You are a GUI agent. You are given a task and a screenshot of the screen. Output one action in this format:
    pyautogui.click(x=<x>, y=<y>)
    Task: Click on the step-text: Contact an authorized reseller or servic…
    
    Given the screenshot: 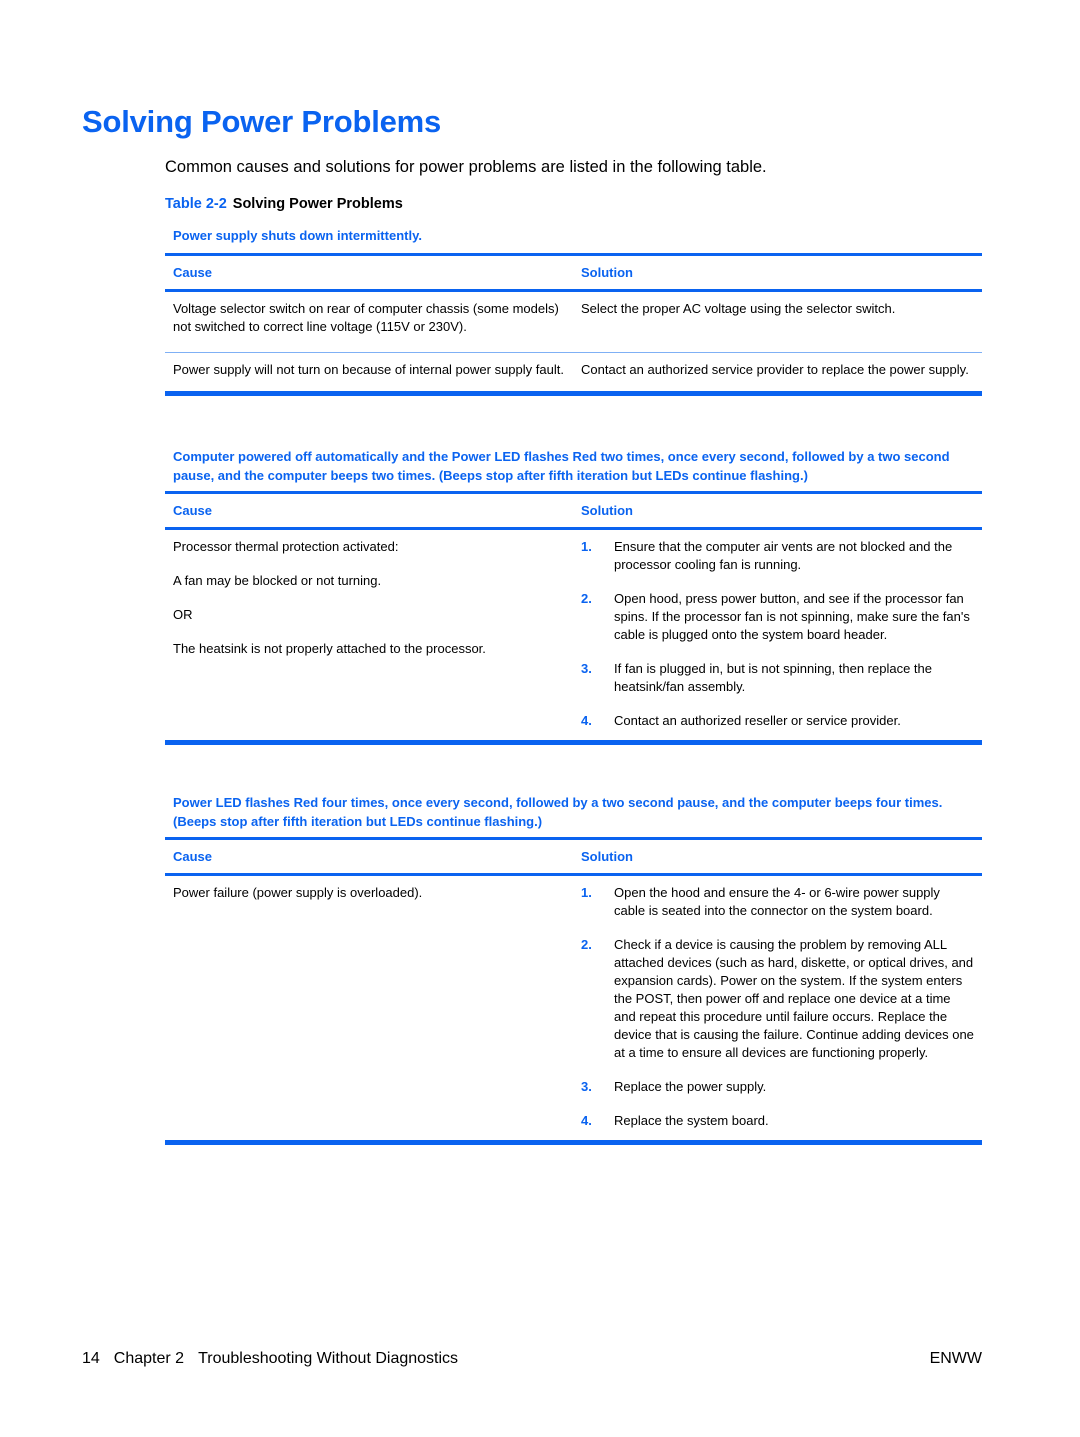 What is the action you would take?
    pyautogui.click(x=757, y=720)
    